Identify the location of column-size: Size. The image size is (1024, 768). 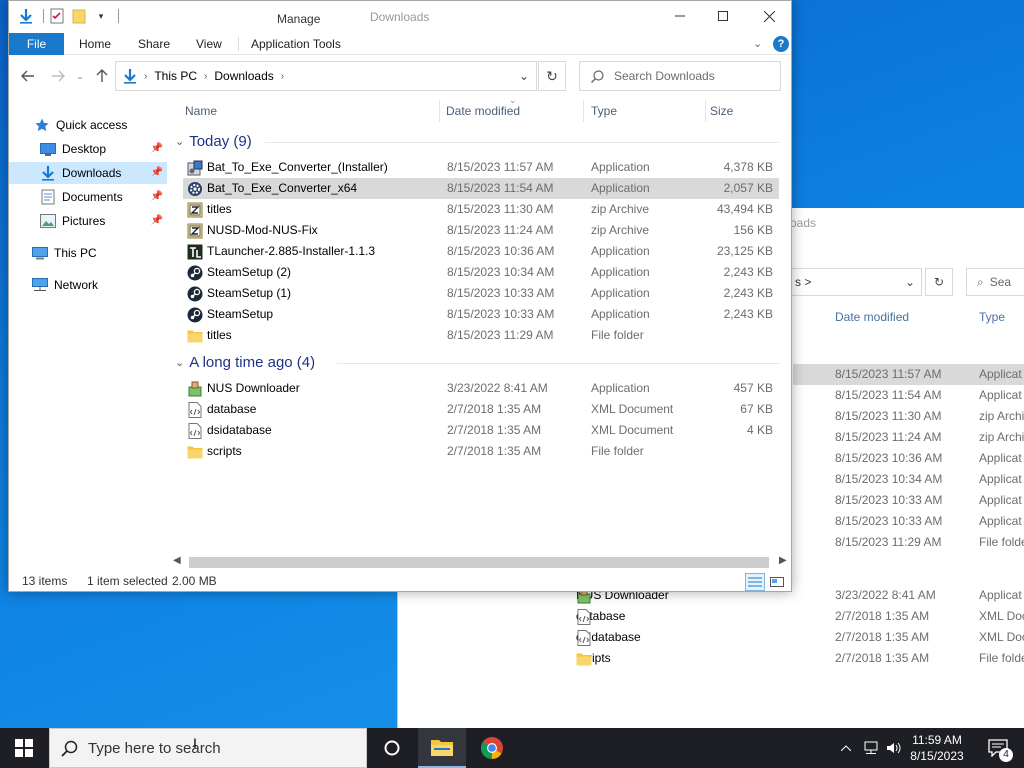
(721, 111).